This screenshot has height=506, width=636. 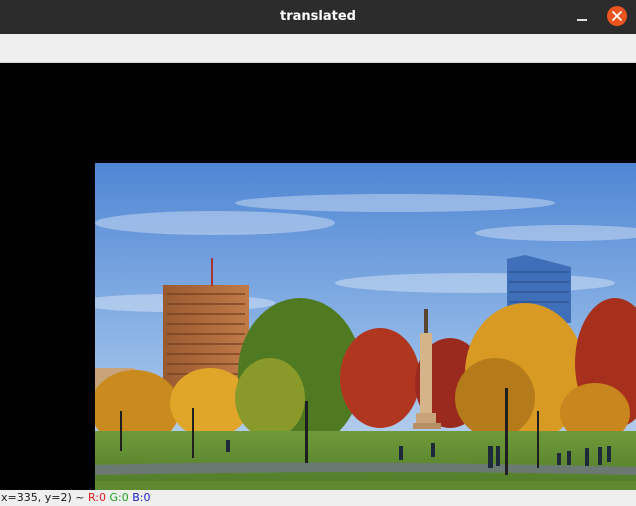 What do you see at coordinates (318, 498) in the screenshot?
I see `status-bar: x=335, y=2) ~ R:0 G:0 B:0` at bounding box center [318, 498].